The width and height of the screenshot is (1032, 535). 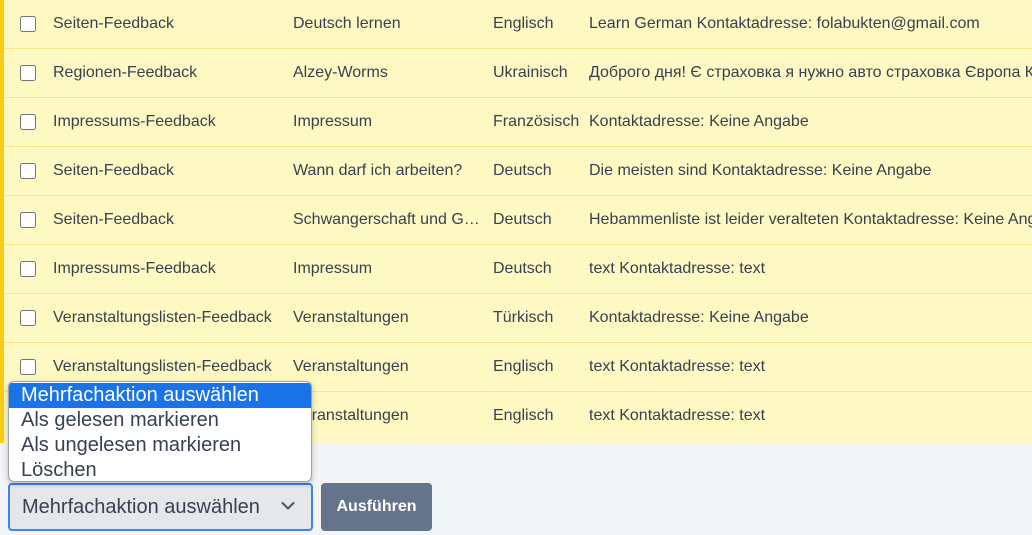 I want to click on page-cell: Schwangerschaft und Geburt, so click(x=387, y=219).